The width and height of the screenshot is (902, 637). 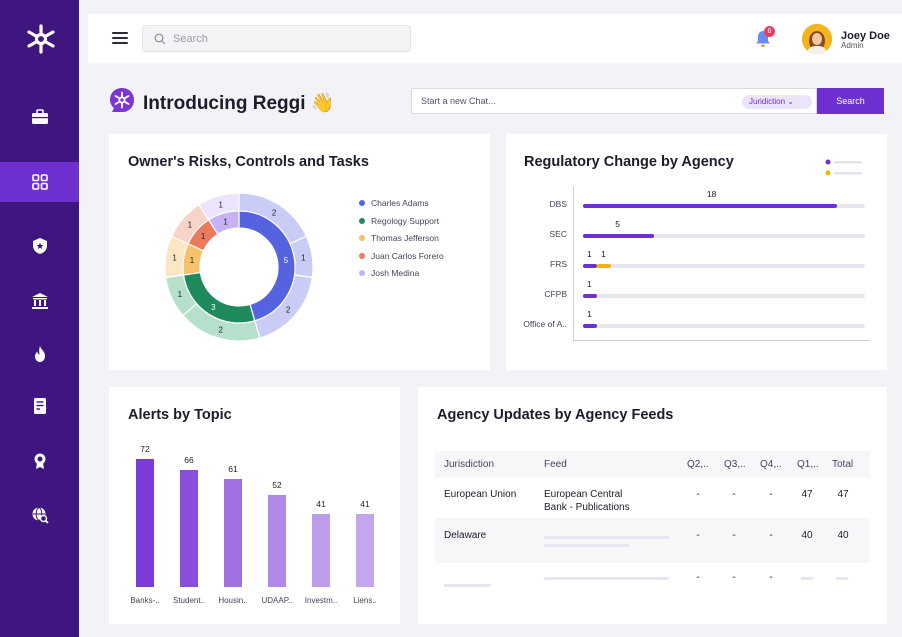 I want to click on chat-box: Juridiction ⌄, so click(x=614, y=101).